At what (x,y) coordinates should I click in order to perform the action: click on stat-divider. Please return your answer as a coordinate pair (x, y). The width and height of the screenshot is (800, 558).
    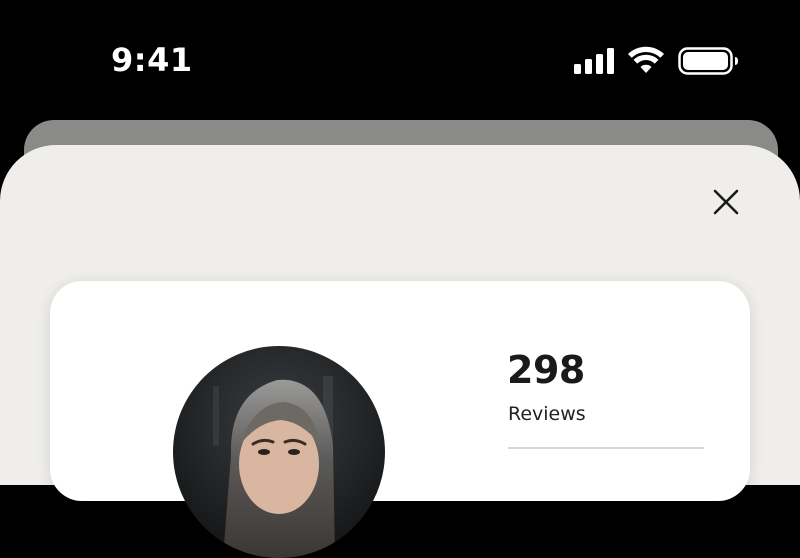
    Looking at the image, I should click on (606, 448).